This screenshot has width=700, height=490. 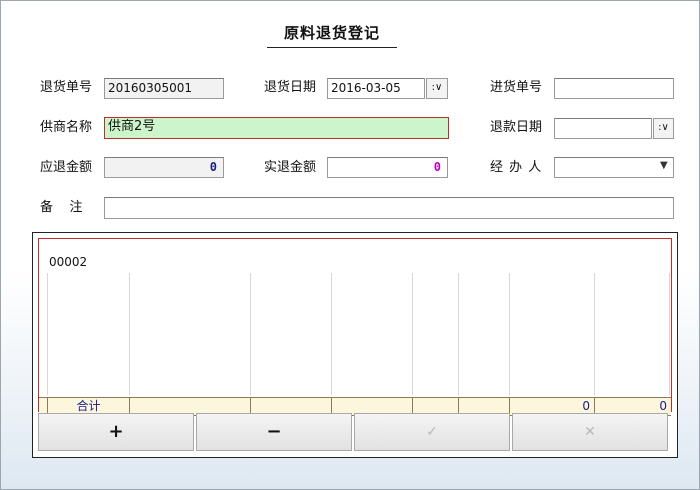 What do you see at coordinates (516, 127) in the screenshot?
I see `refund-date-label: 退款日期` at bounding box center [516, 127].